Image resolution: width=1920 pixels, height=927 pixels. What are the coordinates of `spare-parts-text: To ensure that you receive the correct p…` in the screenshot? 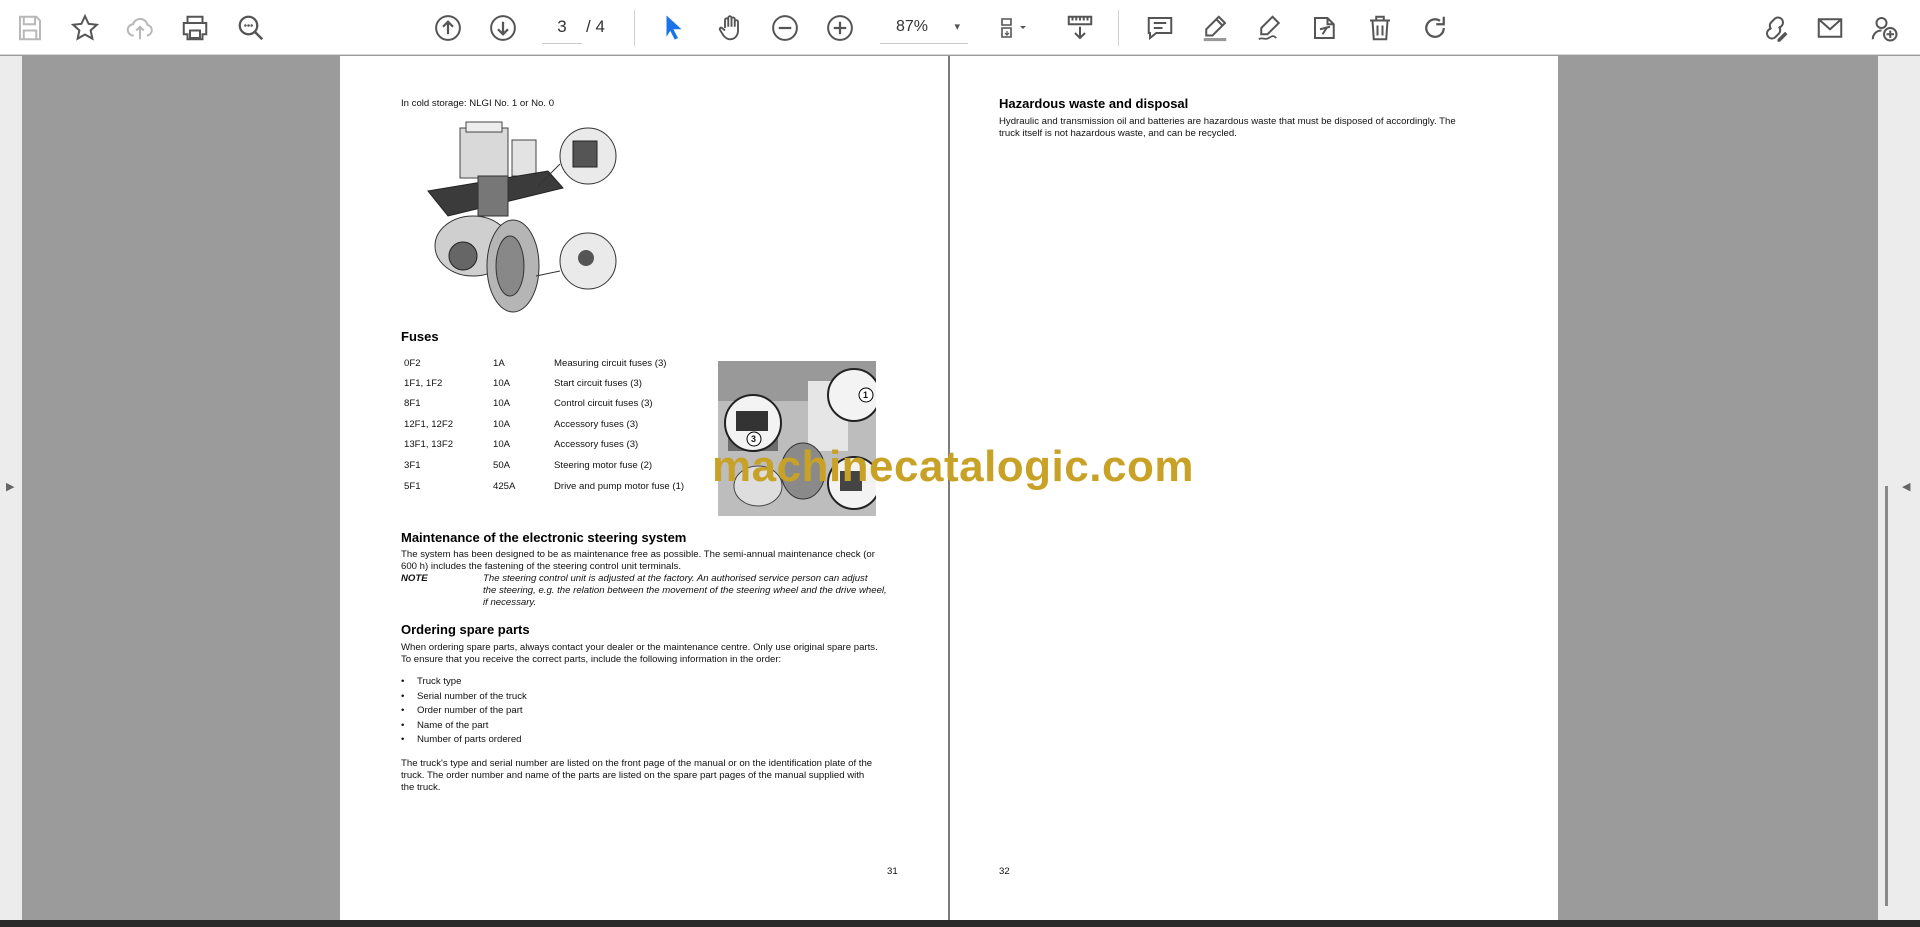 It's located at (591, 659).